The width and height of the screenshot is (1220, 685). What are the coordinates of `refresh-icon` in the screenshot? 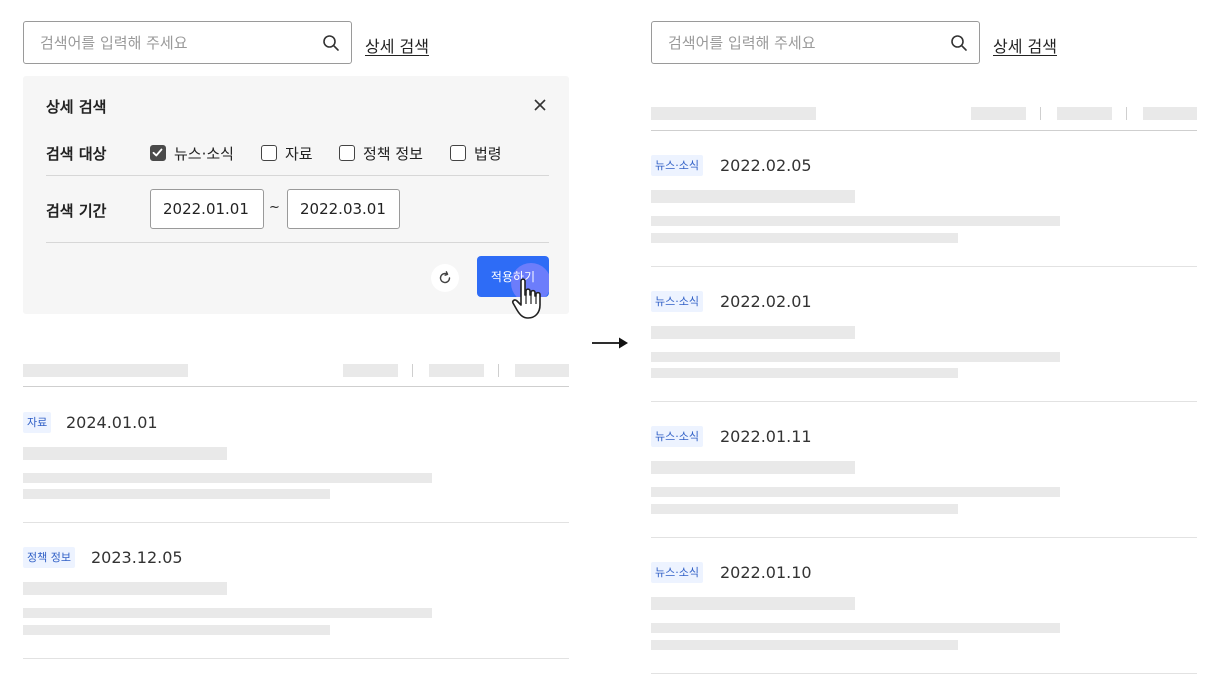 It's located at (445, 278).